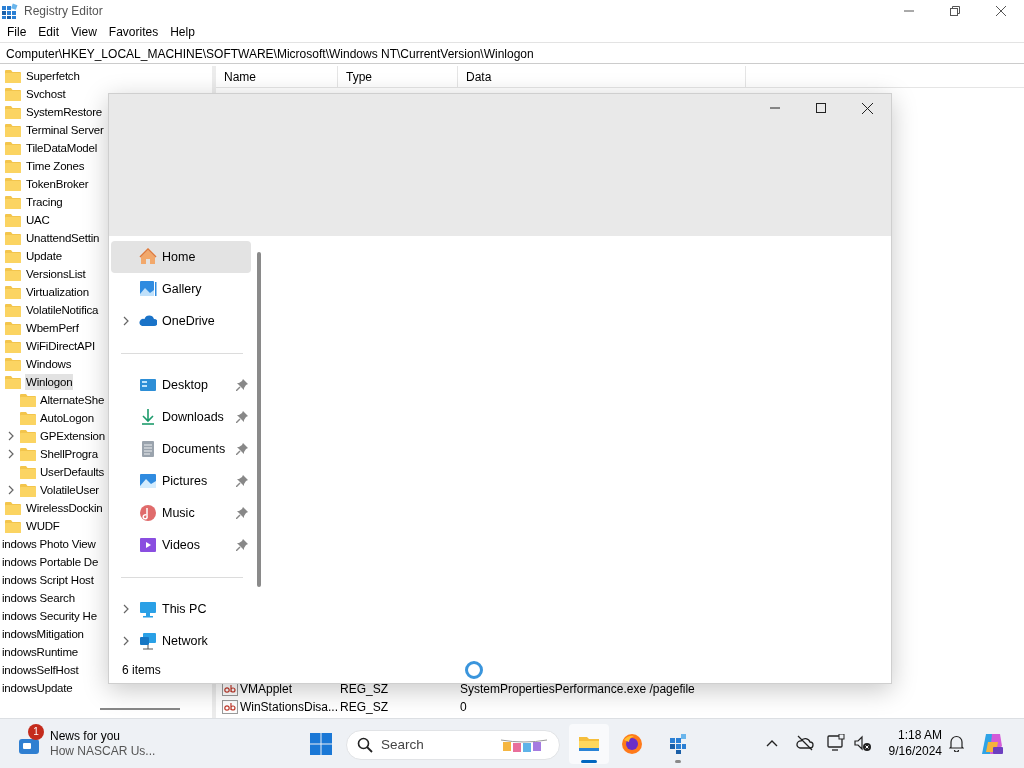 This screenshot has height=768, width=1024. Describe the element at coordinates (43, 634) in the screenshot. I see `tree-item: indowsMitigation` at that location.